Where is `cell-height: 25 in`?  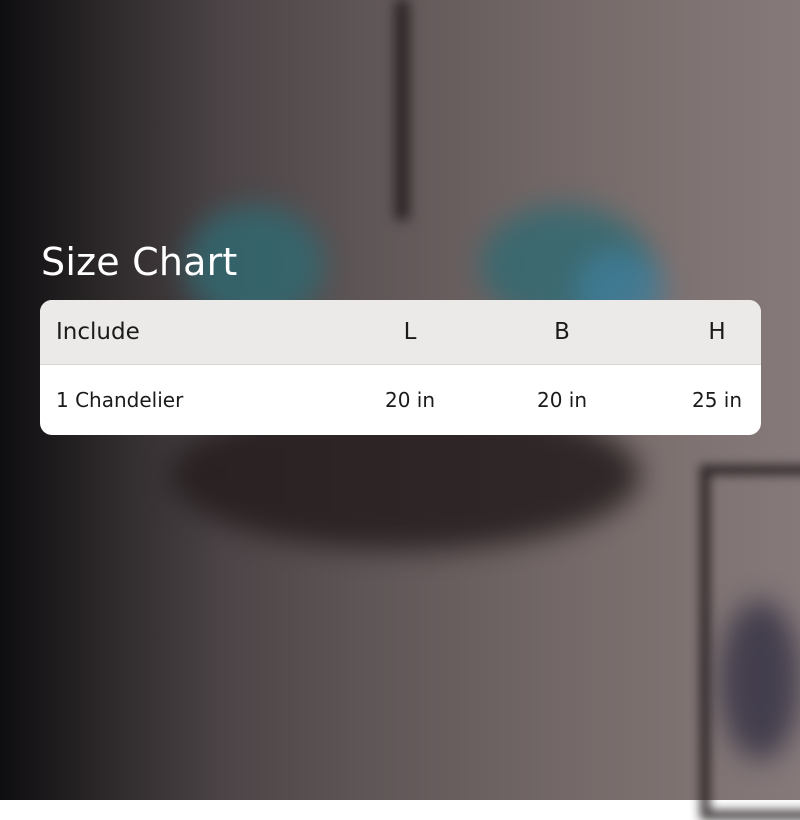
cell-height: 25 in is located at coordinates (717, 400).